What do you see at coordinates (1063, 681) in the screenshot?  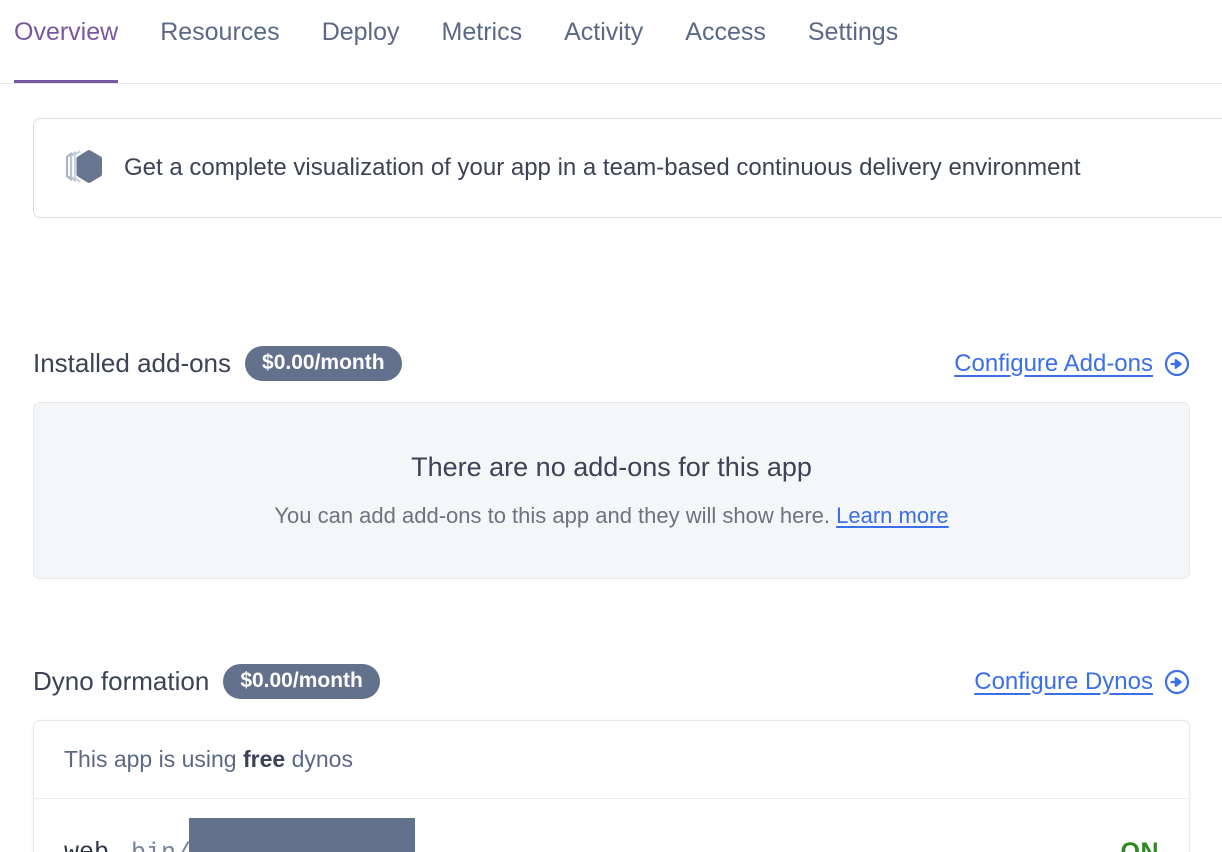 I see `configure-dynos-label: Configure Dynos` at bounding box center [1063, 681].